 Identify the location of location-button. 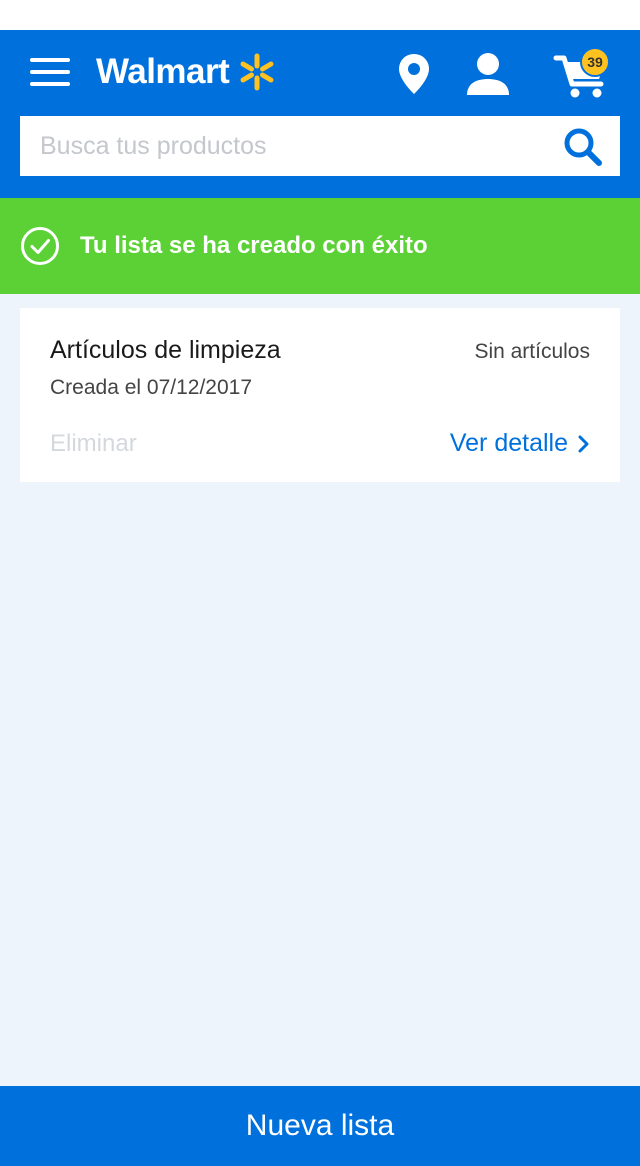
(414, 74).